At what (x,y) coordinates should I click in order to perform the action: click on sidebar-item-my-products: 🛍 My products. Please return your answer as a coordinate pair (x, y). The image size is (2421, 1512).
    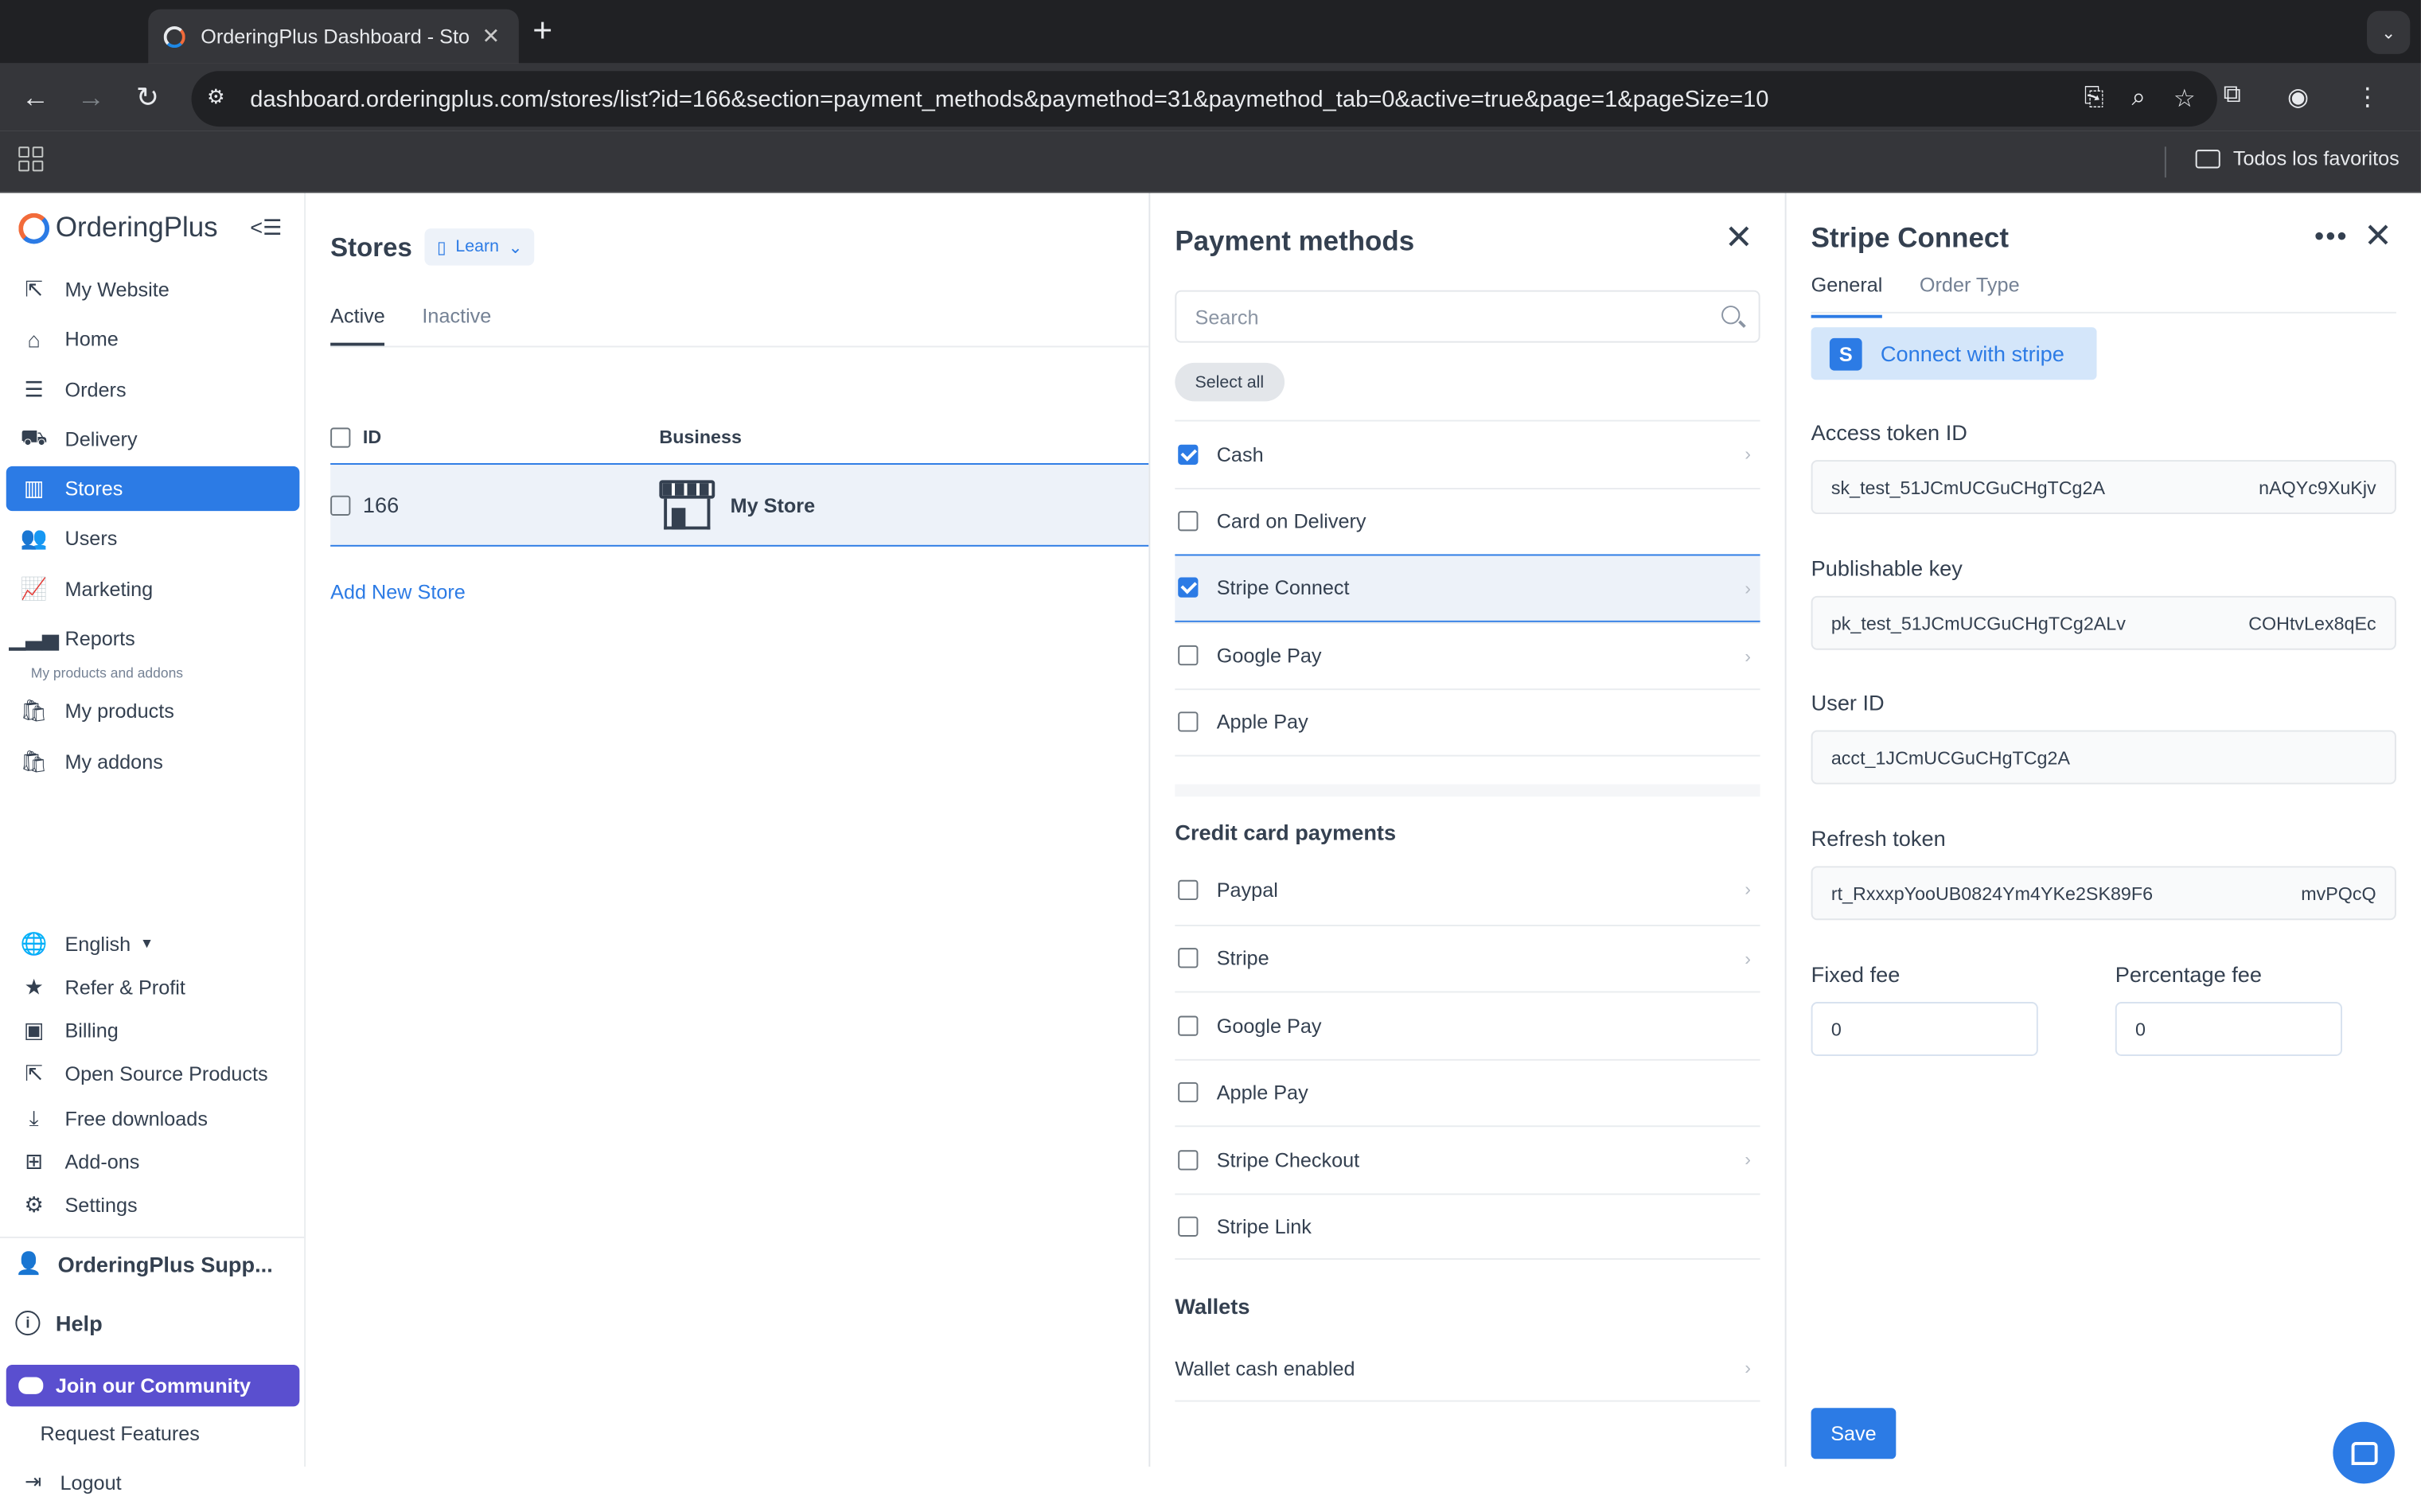
    Looking at the image, I should click on (153, 711).